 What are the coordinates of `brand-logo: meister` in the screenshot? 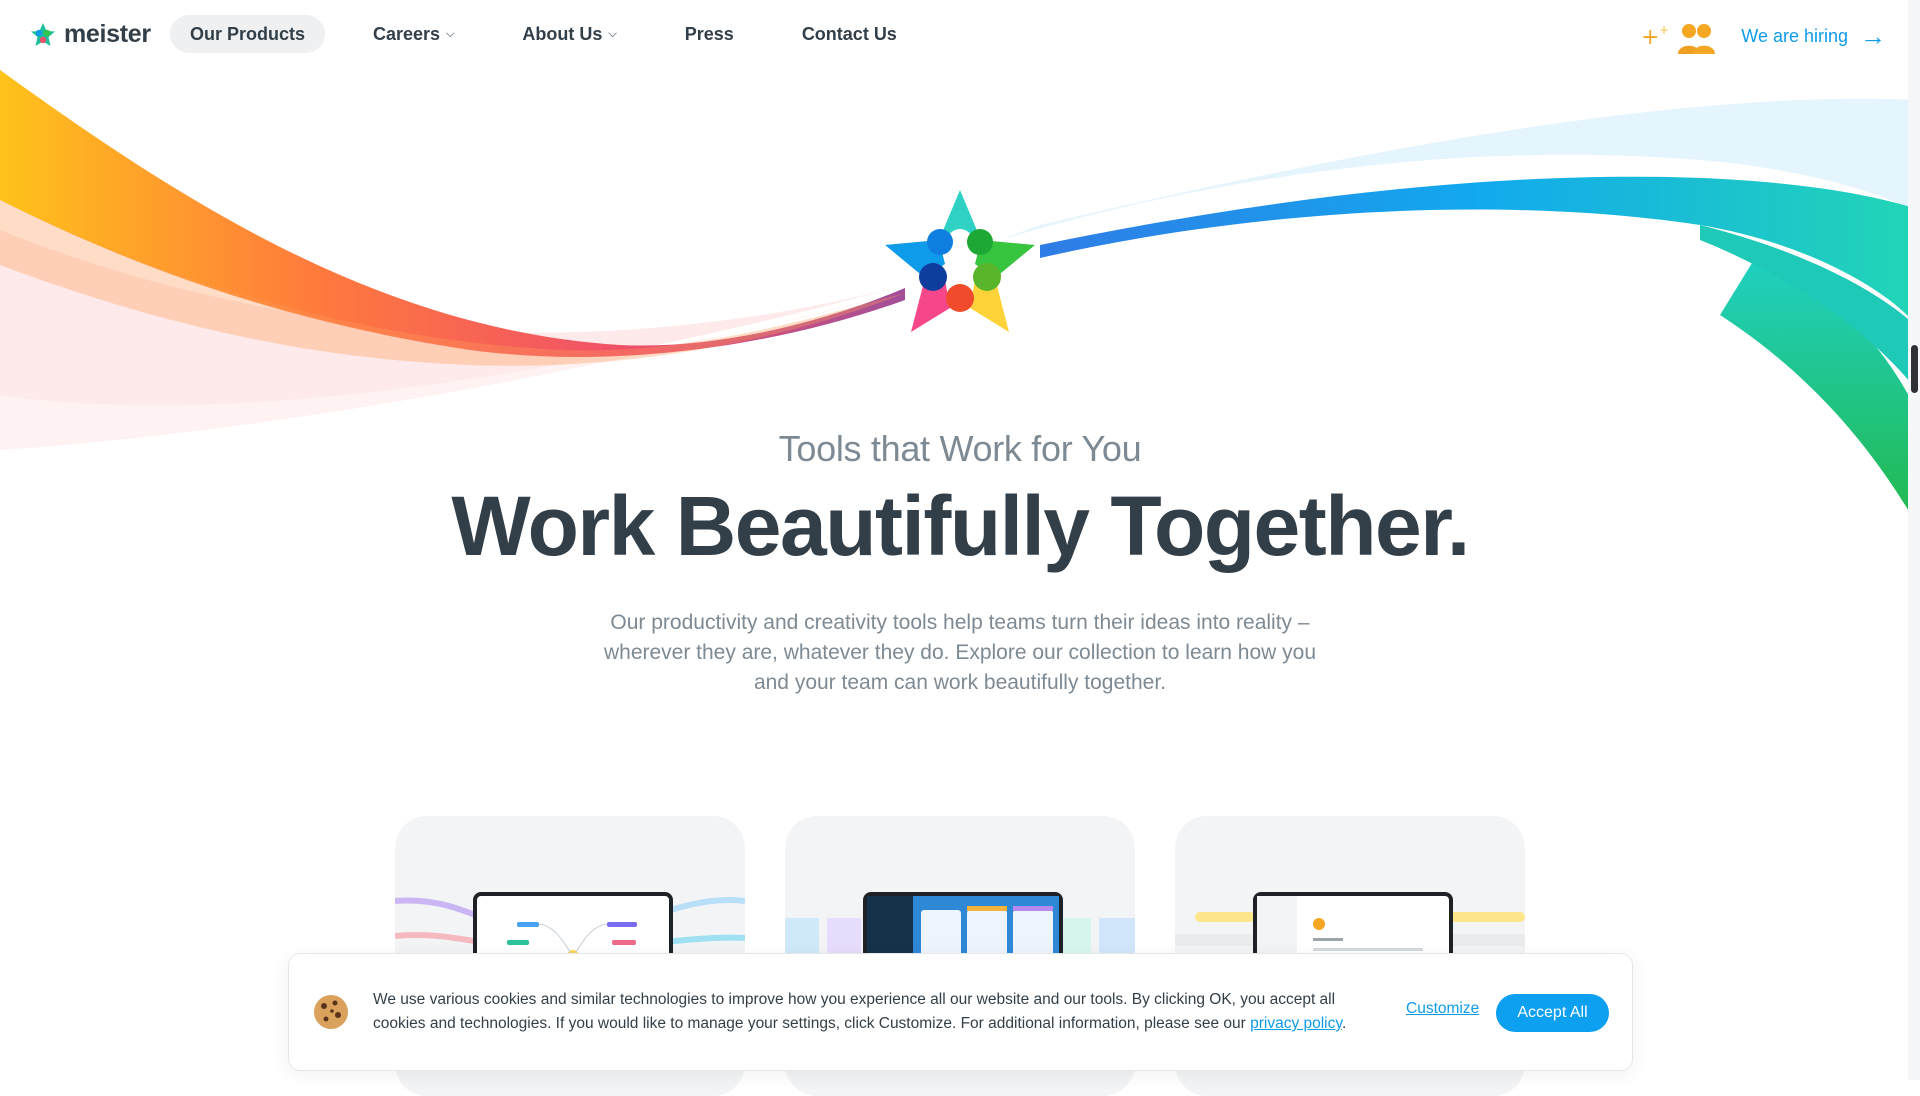 It's located at (90, 34).